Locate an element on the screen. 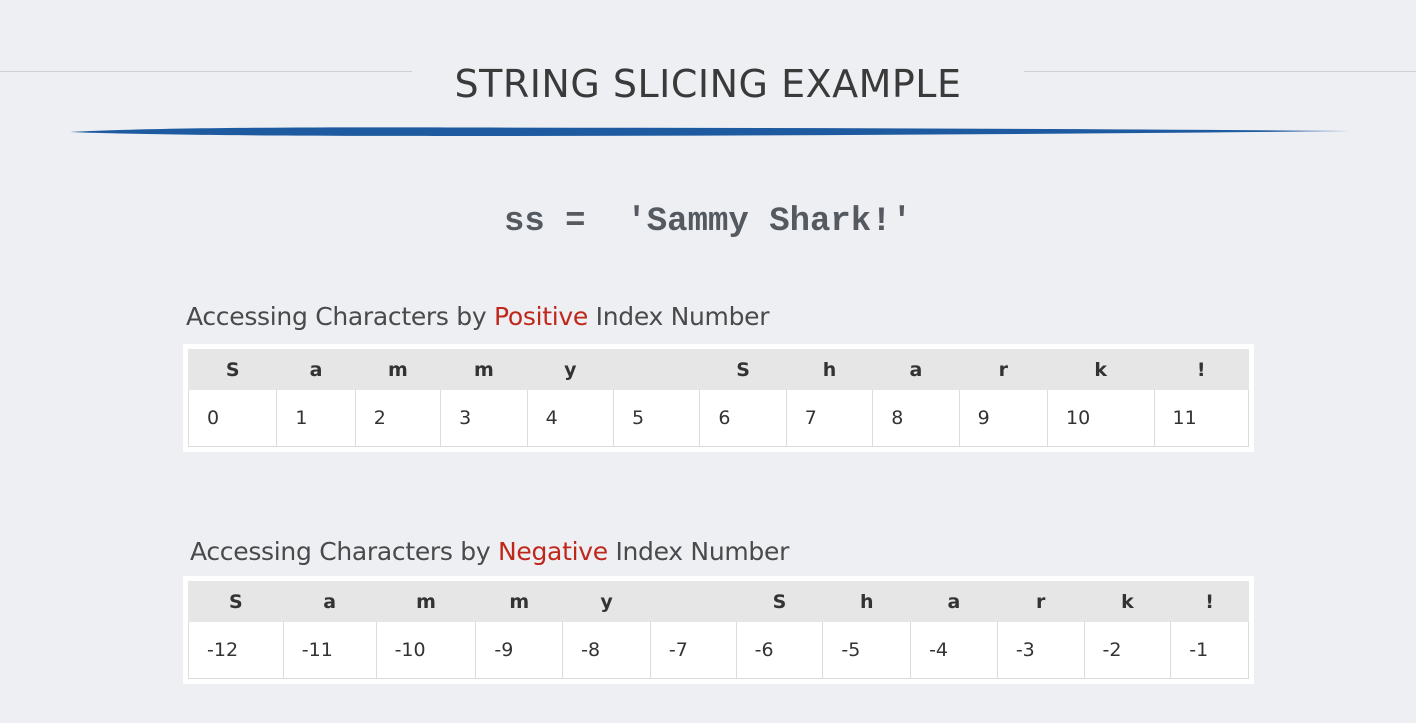 The height and width of the screenshot is (723, 1416). index-cell: -3 is located at coordinates (1040, 650).